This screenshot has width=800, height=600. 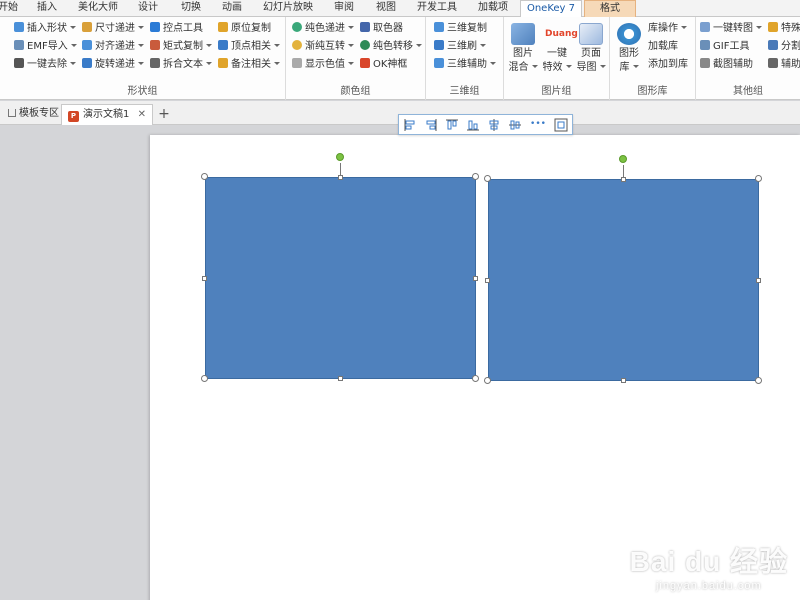 I want to click on document-tab: P 演示文稿1 ✕, so click(x=107, y=114).